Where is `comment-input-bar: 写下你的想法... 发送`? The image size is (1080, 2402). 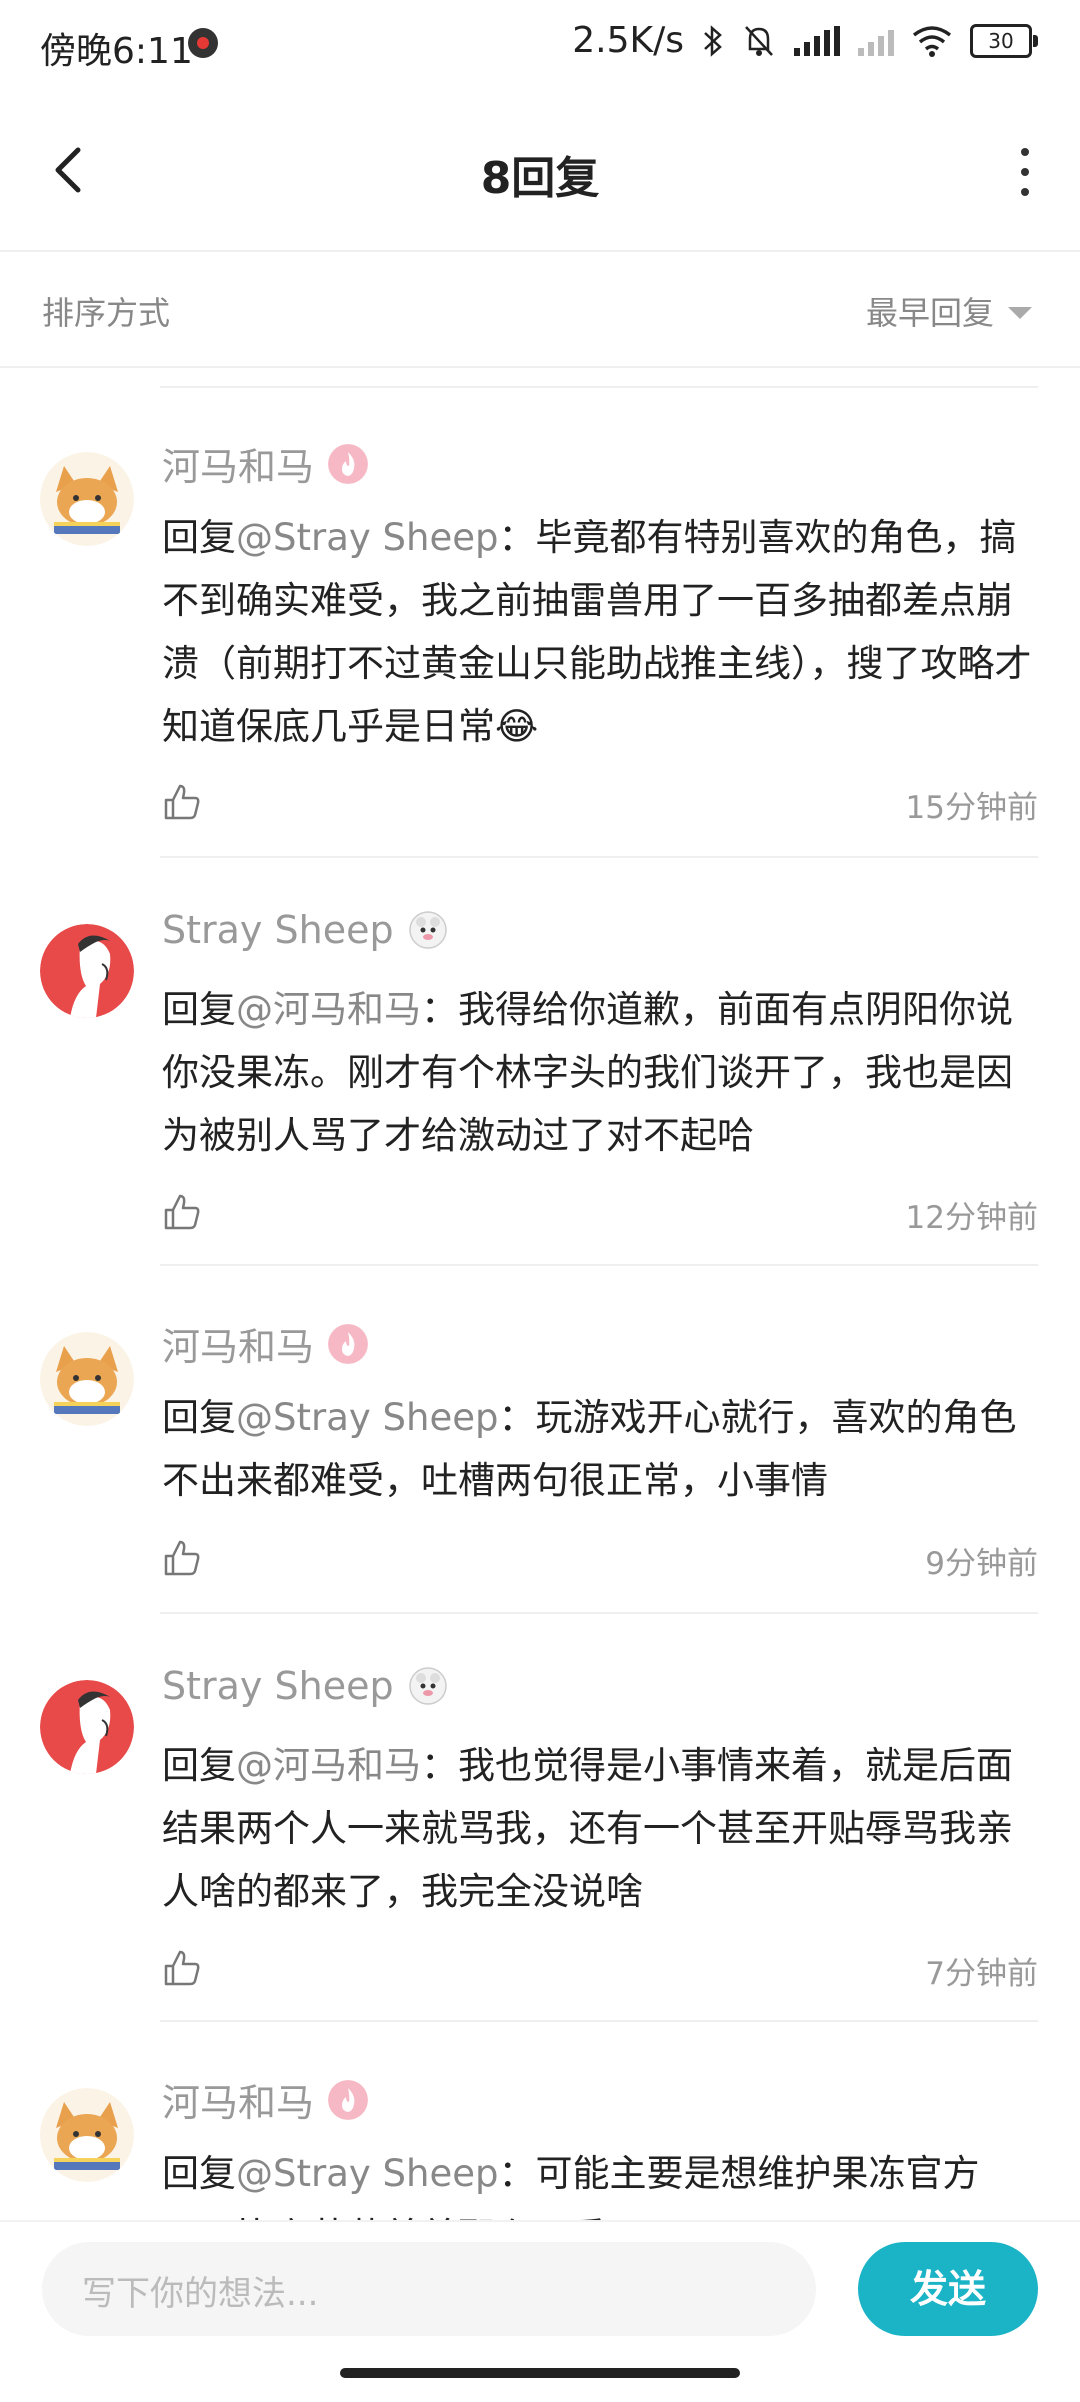 comment-input-bar: 写下你的想法... 发送 is located at coordinates (540, 2311).